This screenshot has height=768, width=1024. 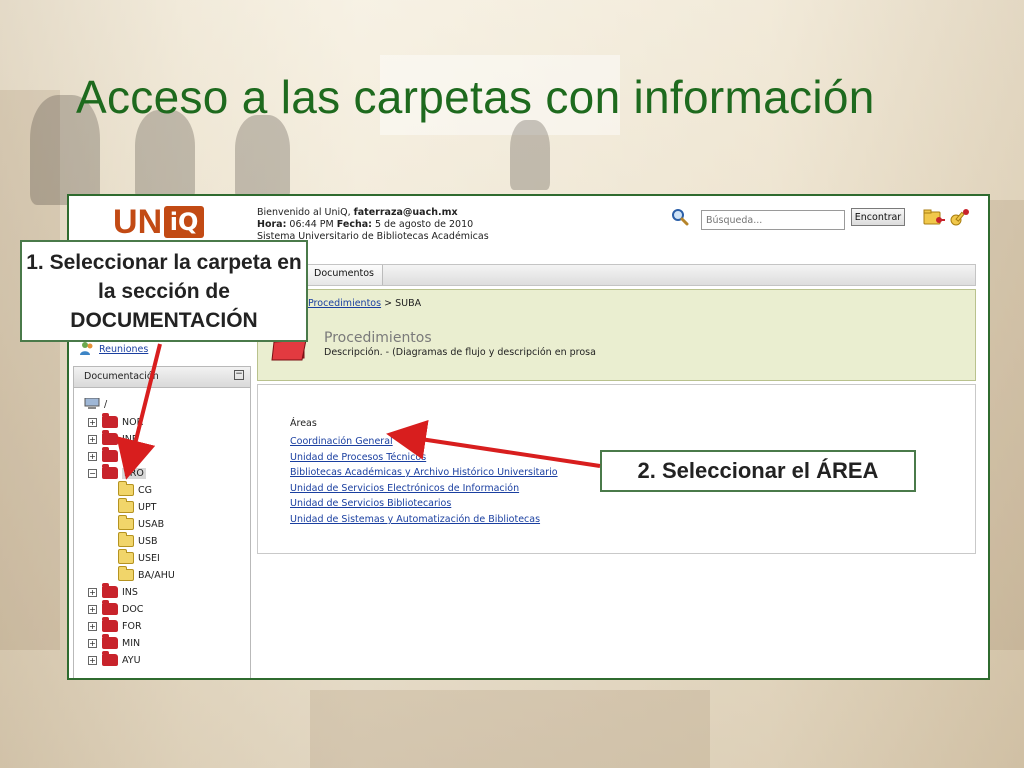 I want to click on documentacion-header: Documentación −, so click(x=162, y=377).